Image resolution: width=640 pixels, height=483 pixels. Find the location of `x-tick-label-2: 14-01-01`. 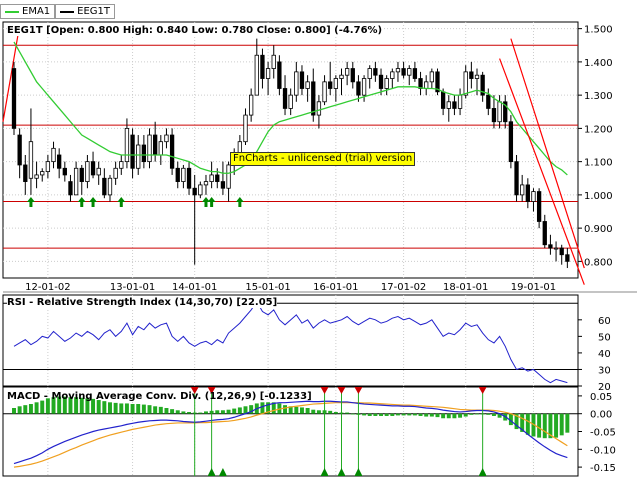

x-tick-label-2: 14-01-01 is located at coordinates (194, 287).